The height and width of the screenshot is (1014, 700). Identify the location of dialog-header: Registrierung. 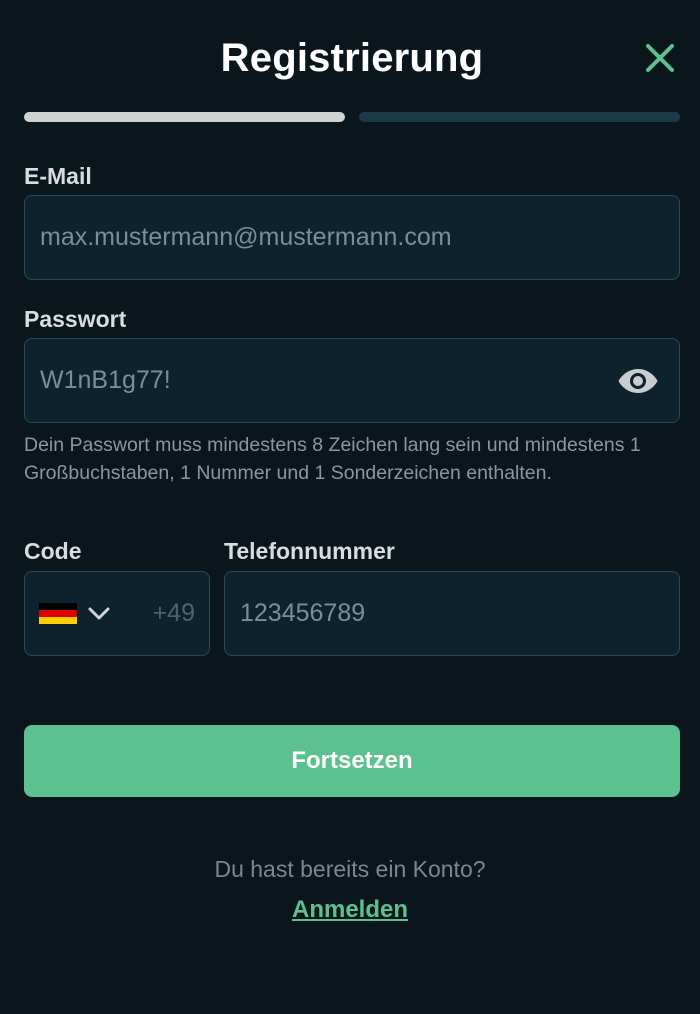
(352, 55).